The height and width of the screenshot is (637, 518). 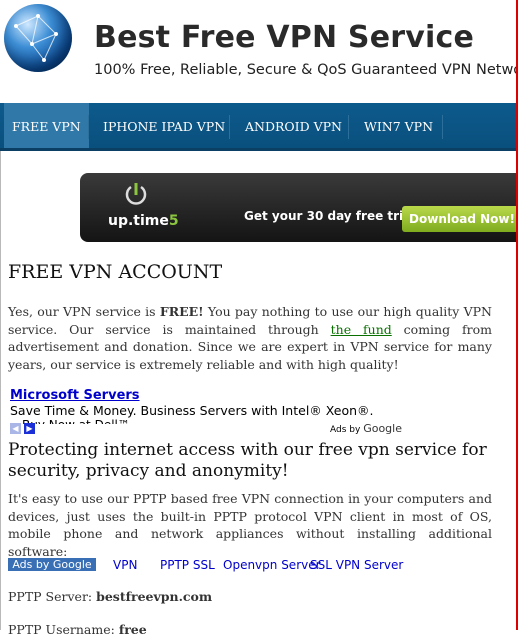 I want to click on link-unit-vpn: VPN, so click(x=125, y=565).